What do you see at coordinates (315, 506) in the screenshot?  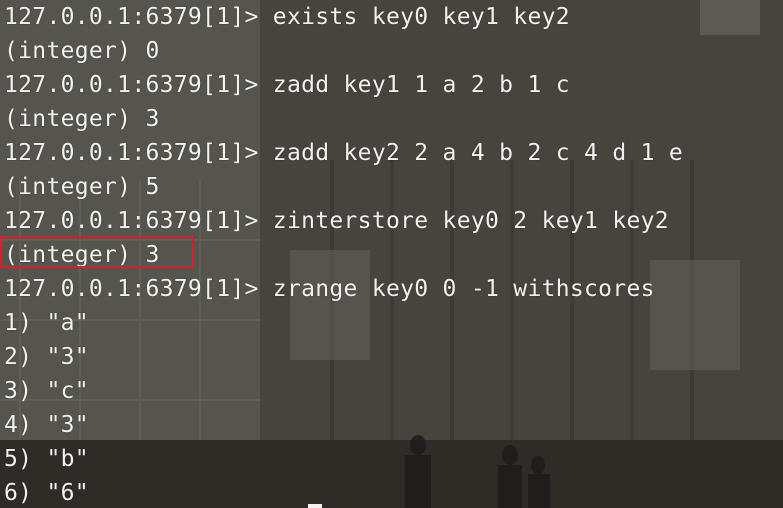 I see `text-cursor` at bounding box center [315, 506].